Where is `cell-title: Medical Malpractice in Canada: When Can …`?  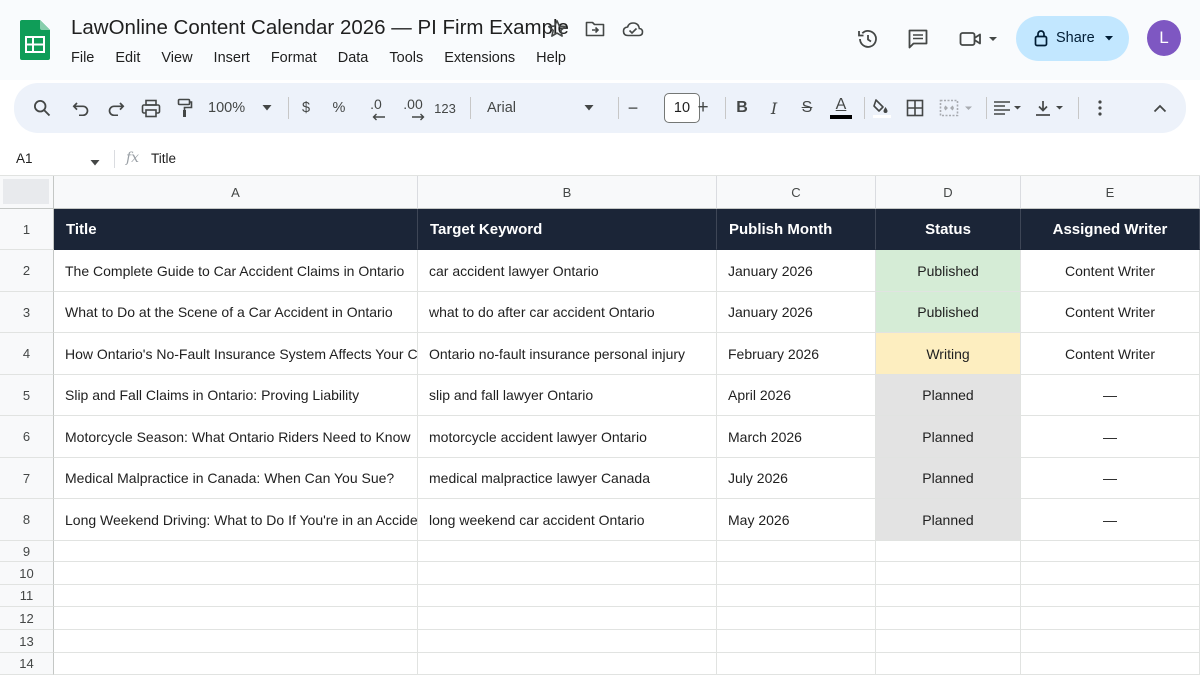
cell-title: Medical Malpractice in Canada: When Can … is located at coordinates (236, 478).